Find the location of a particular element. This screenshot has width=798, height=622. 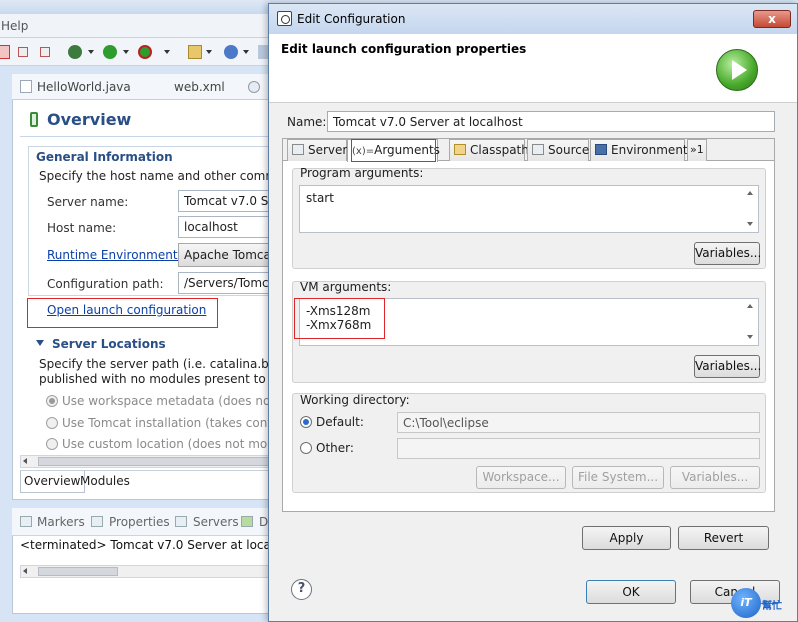

servers-icon is located at coordinates (181, 521).